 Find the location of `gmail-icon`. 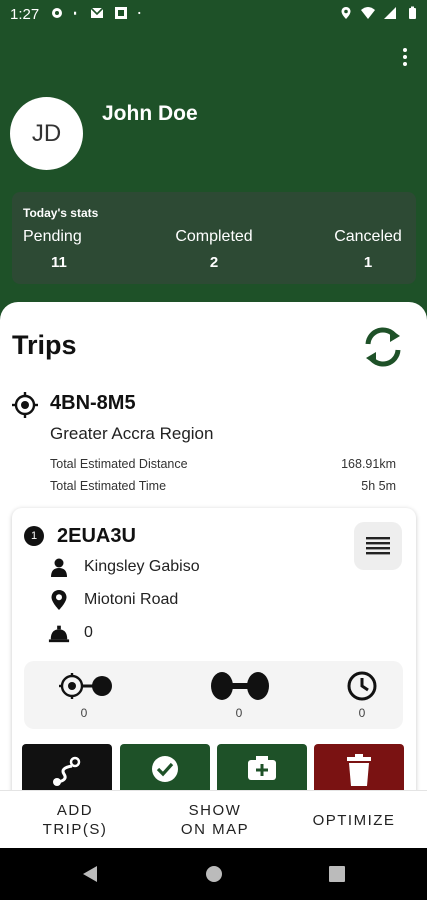

gmail-icon is located at coordinates (97, 12).